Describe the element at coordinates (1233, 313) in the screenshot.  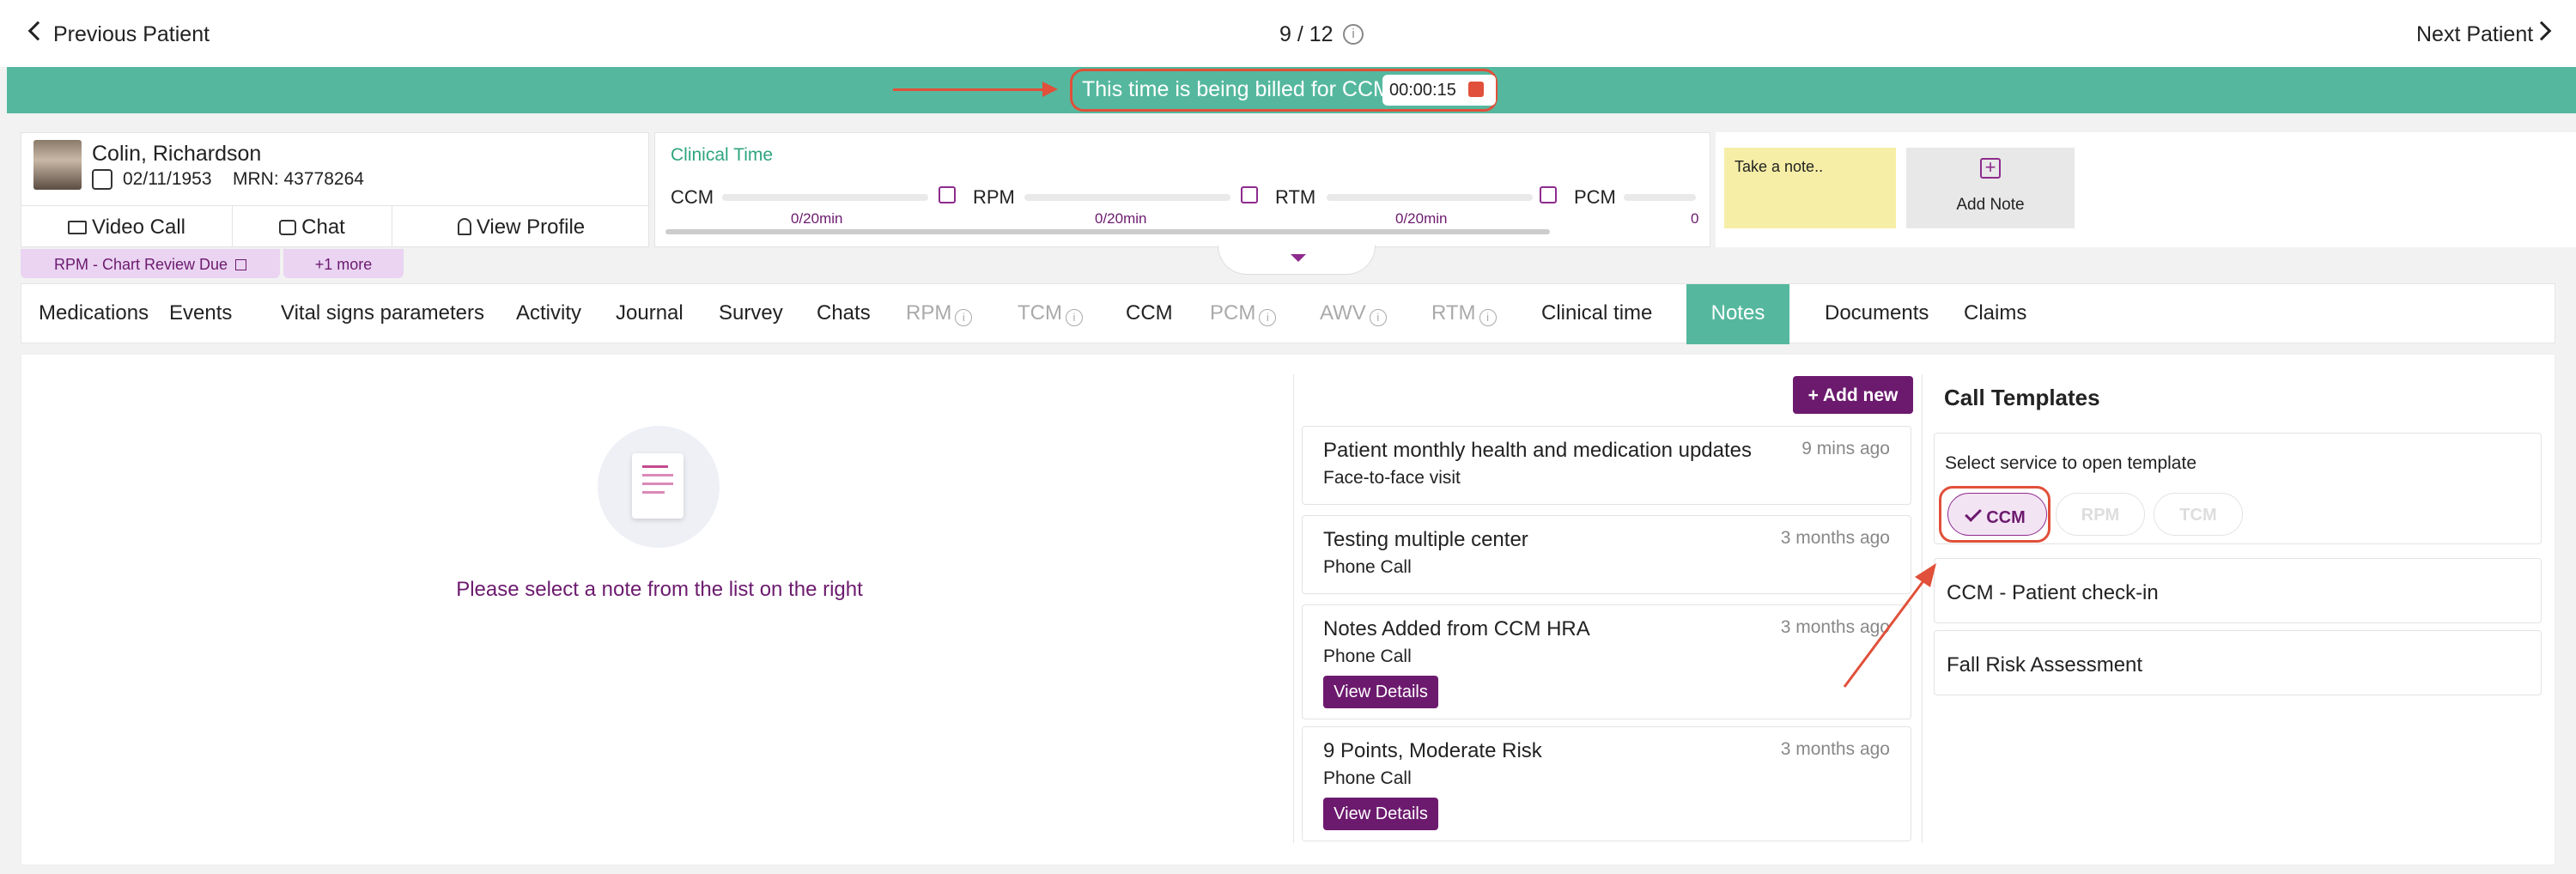
I see `tab-pcm-label: PCM` at that location.